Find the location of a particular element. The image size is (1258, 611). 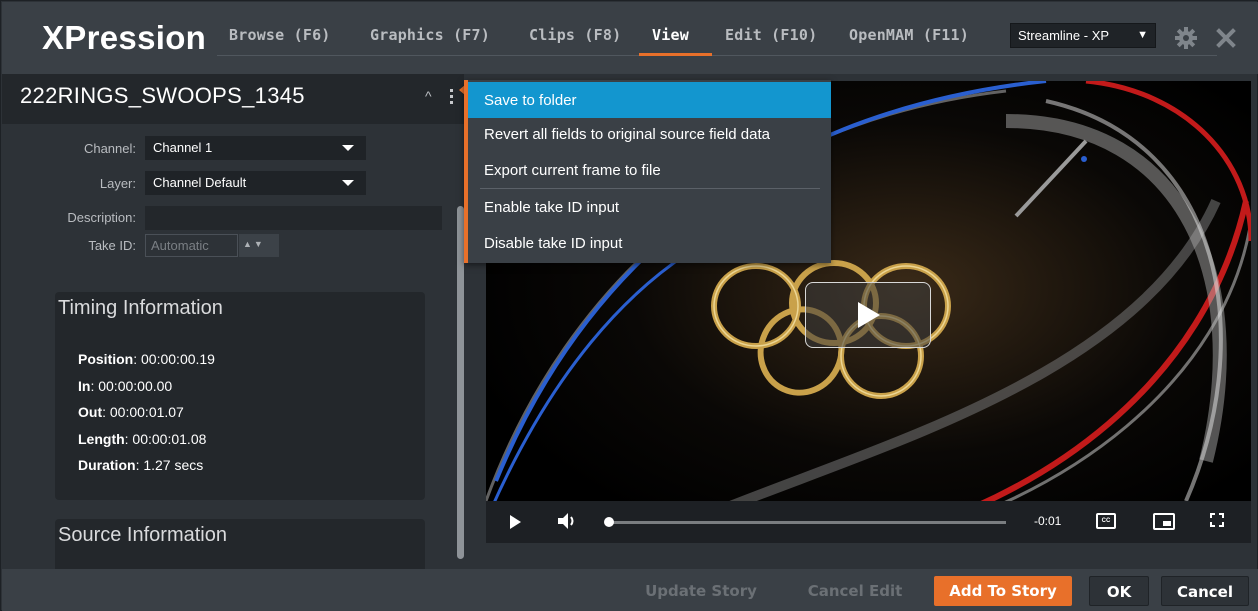

tab-edit: Edit (F10) is located at coordinates (771, 35).